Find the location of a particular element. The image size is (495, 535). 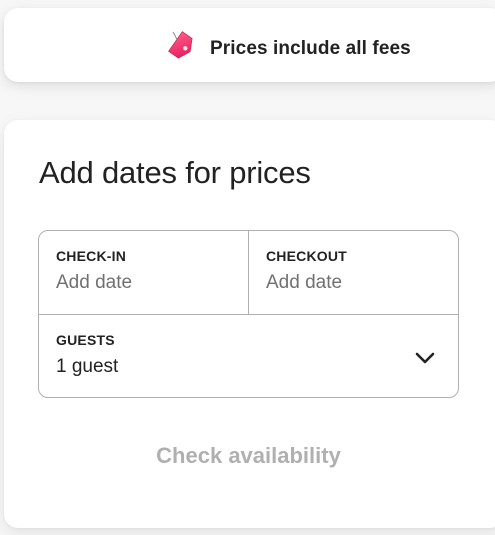

dates-row: CHECK-IN Add date CHECKOUT Add date is located at coordinates (248, 272).